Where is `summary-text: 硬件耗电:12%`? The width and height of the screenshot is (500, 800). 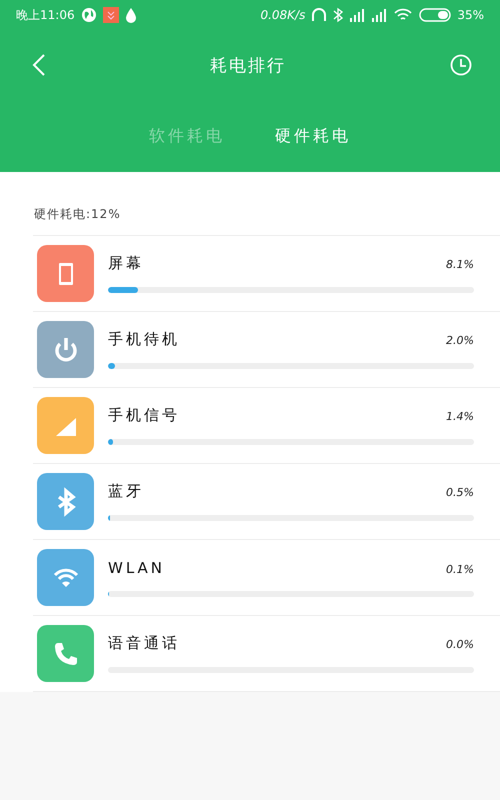
summary-text: 硬件耗电:12% is located at coordinates (266, 204).